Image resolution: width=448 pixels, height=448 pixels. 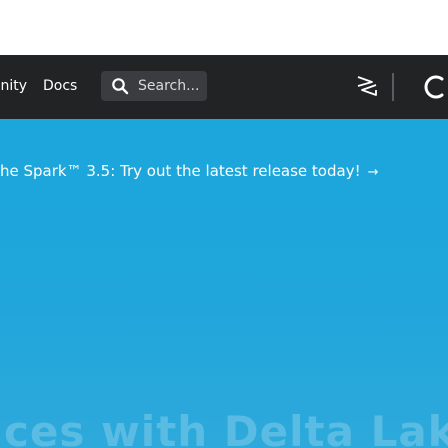 I want to click on nav-divider, so click(x=393, y=87).